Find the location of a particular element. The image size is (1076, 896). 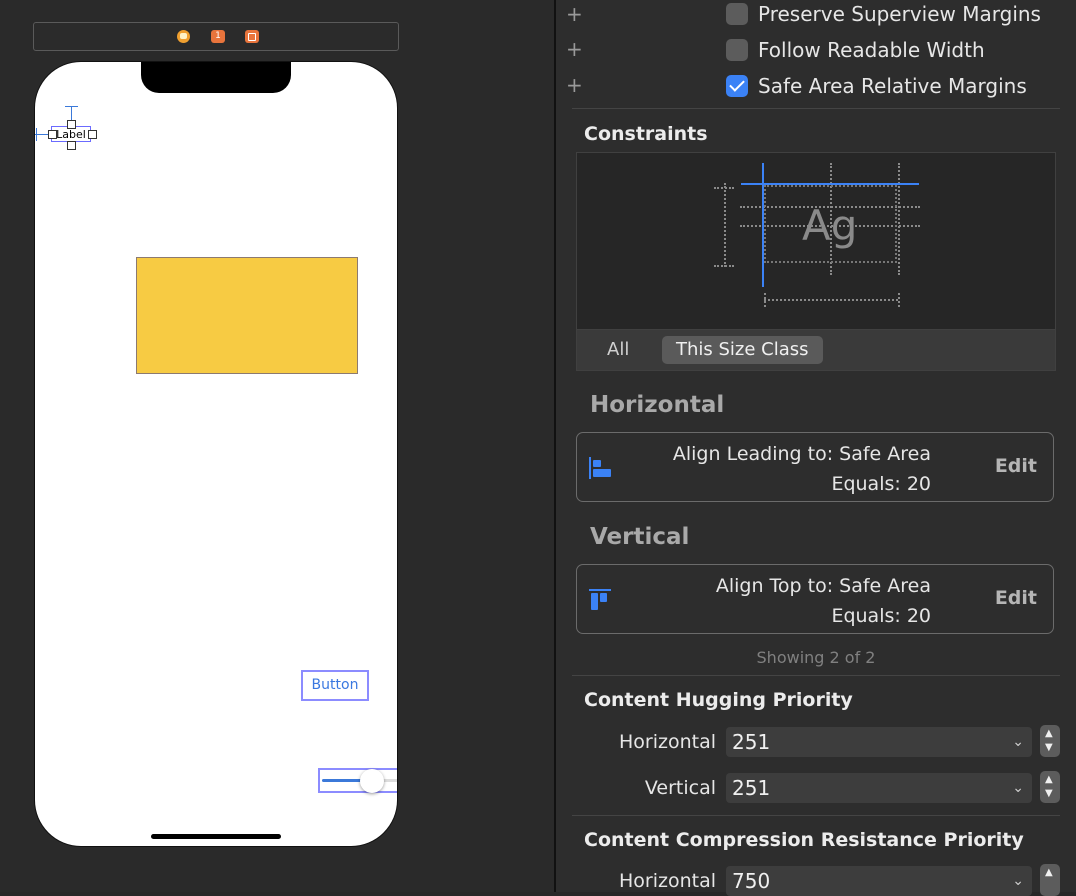

hugging-vertical-label: Vertical is located at coordinates (680, 788).